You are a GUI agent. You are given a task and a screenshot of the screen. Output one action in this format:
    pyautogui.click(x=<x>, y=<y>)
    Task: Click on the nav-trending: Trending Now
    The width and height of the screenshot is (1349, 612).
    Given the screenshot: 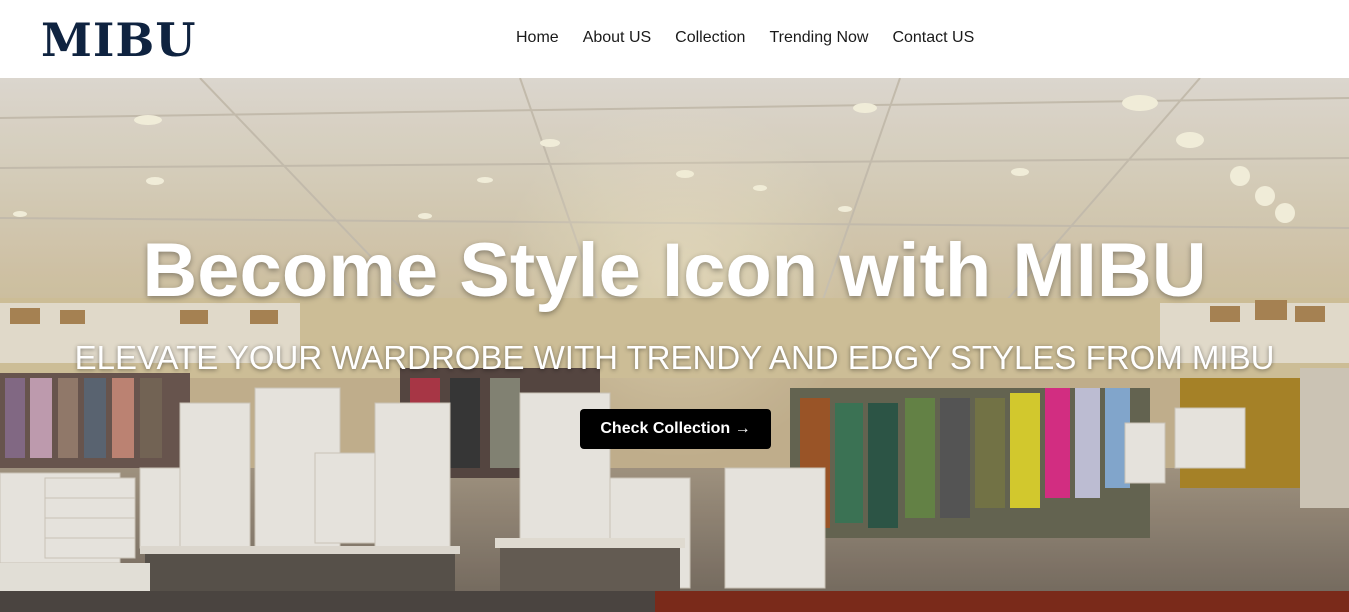 What is the action you would take?
    pyautogui.click(x=818, y=38)
    